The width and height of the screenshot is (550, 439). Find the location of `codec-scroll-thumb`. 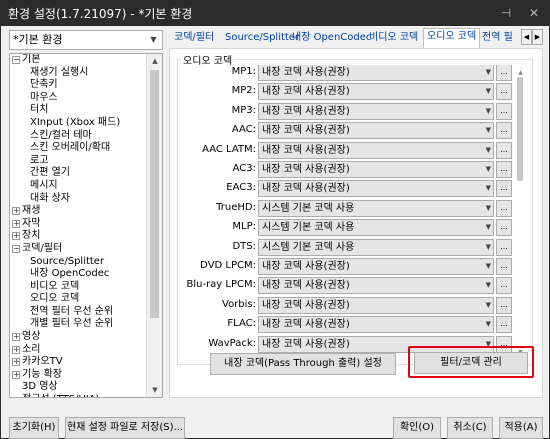

codec-scroll-thumb is located at coordinates (520, 129).